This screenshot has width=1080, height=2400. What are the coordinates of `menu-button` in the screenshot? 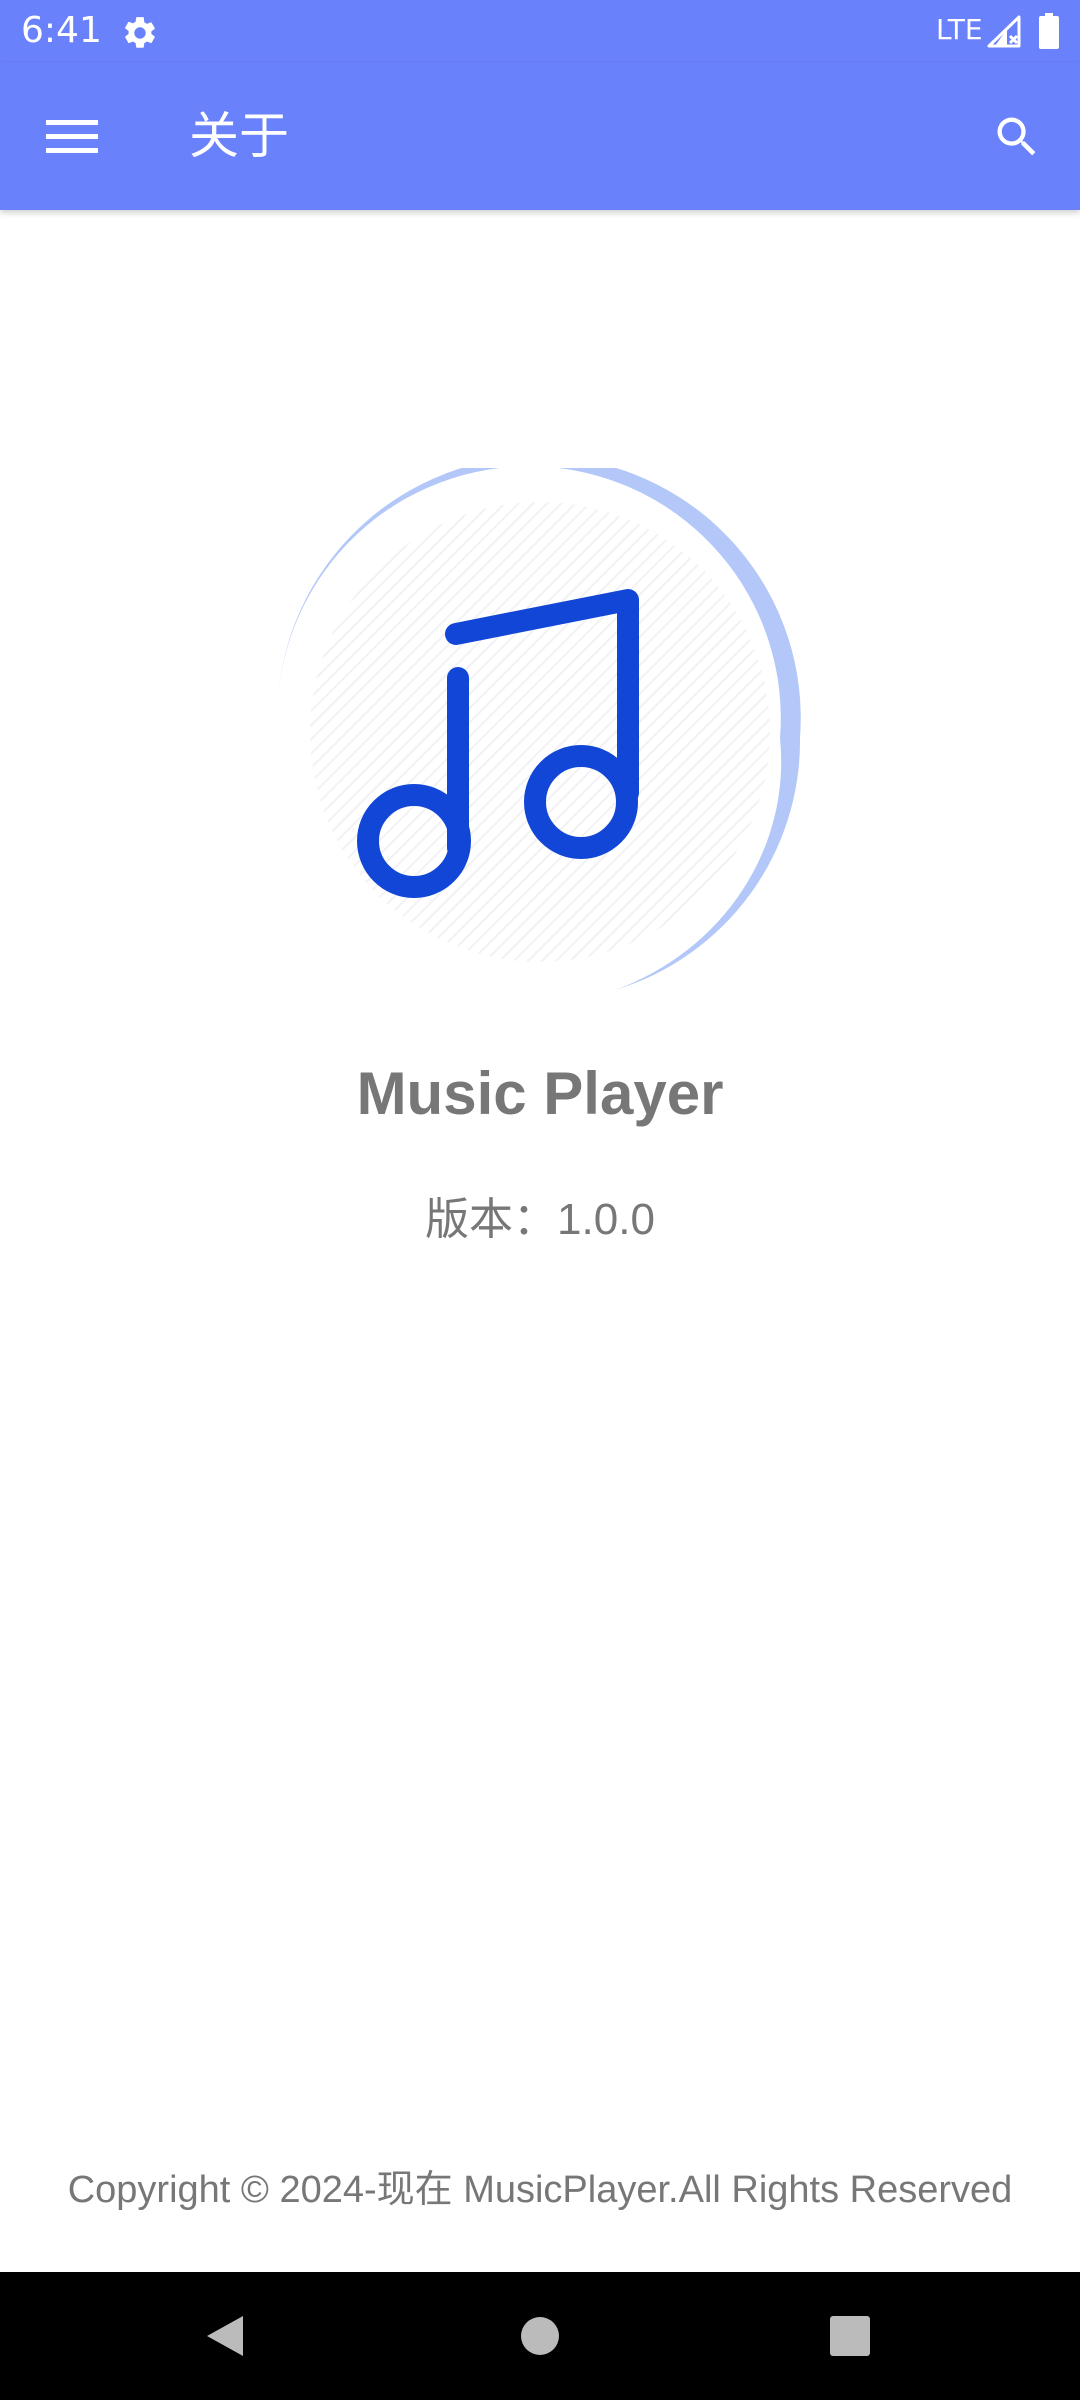 It's located at (72, 137).